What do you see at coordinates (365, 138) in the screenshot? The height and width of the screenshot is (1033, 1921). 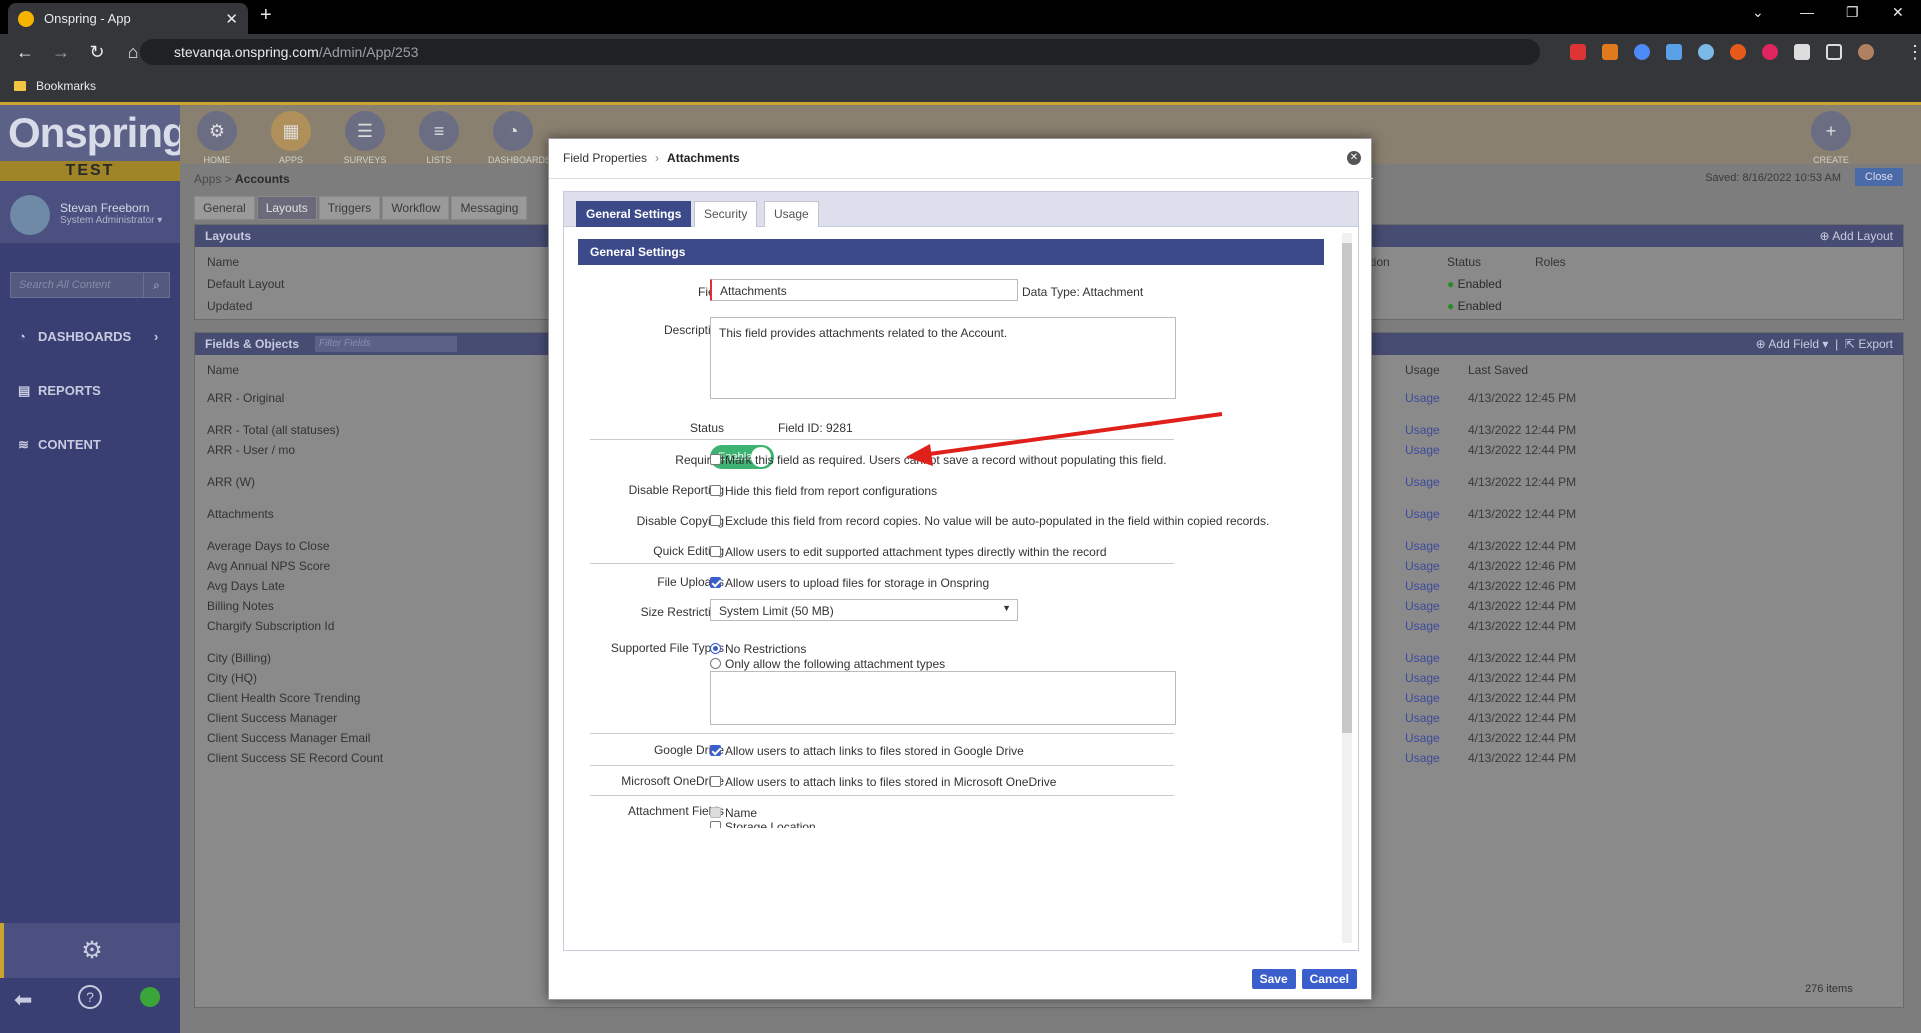 I see `surveys-button: ☰ SURVEYS` at bounding box center [365, 138].